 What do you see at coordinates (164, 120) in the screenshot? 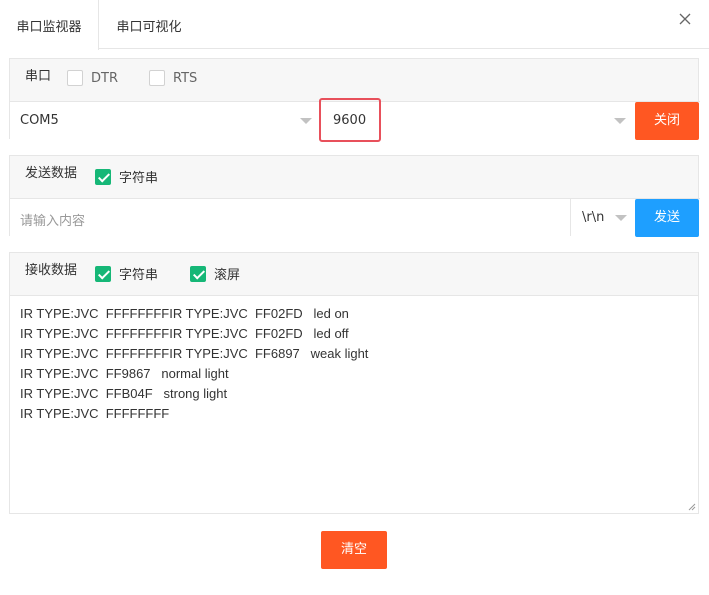
I see `port-select: COM5` at bounding box center [164, 120].